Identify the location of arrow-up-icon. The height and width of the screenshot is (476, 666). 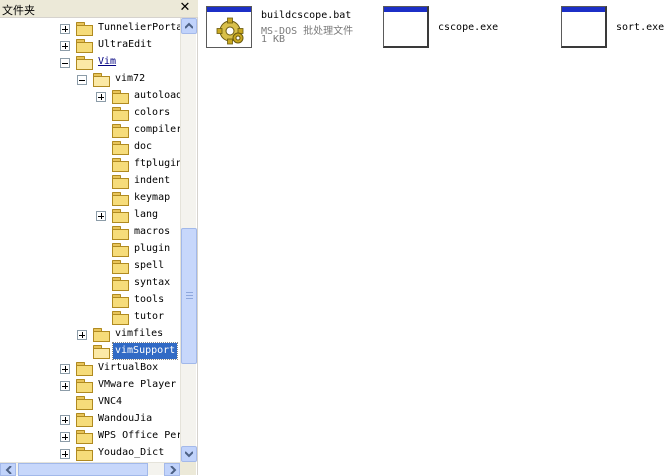
(189, 25).